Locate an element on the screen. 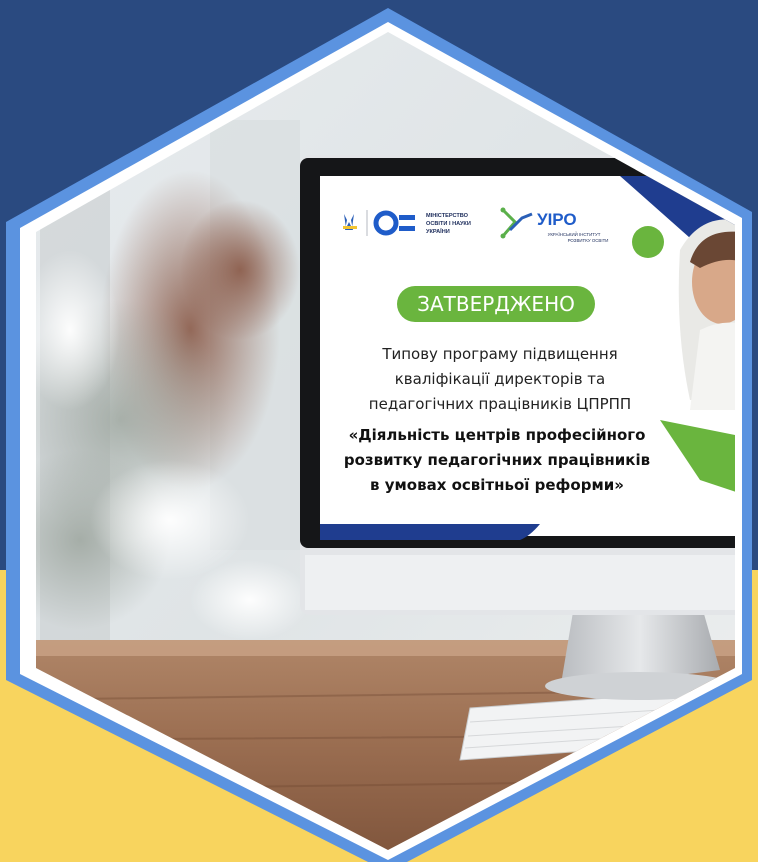  uipo-sub-line-1: УКРАЇНСЬКИЙ ІНСТИТУТ is located at coordinates (574, 234).